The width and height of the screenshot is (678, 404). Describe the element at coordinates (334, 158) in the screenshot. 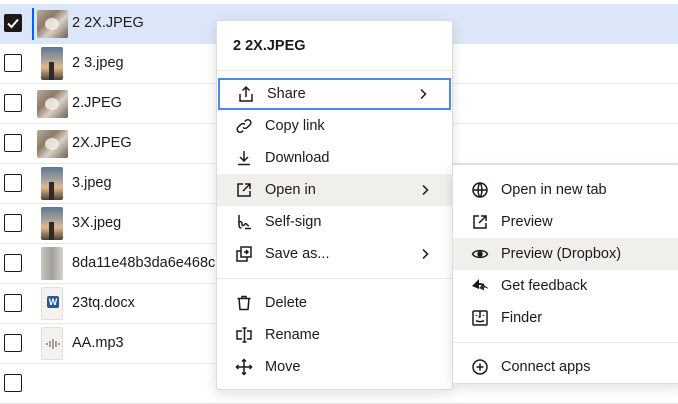

I see `menu-item-download: Download` at that location.